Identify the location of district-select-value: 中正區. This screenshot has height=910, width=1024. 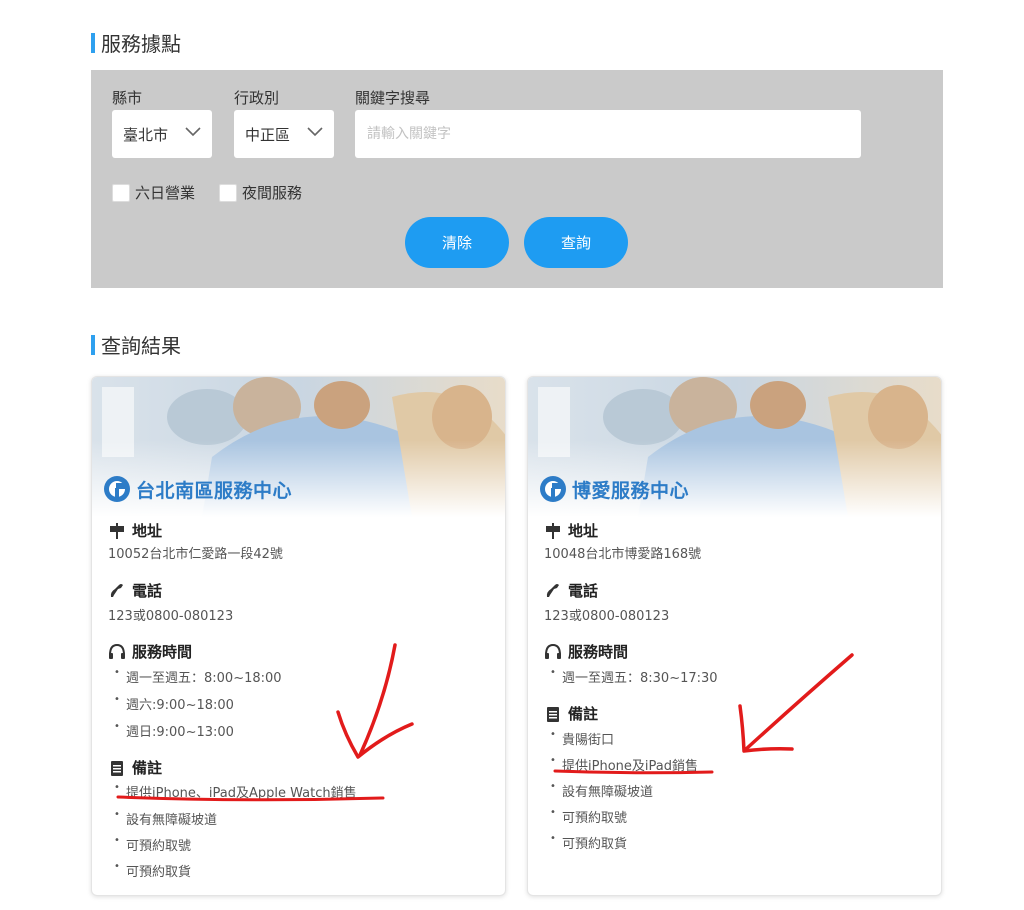
(268, 134).